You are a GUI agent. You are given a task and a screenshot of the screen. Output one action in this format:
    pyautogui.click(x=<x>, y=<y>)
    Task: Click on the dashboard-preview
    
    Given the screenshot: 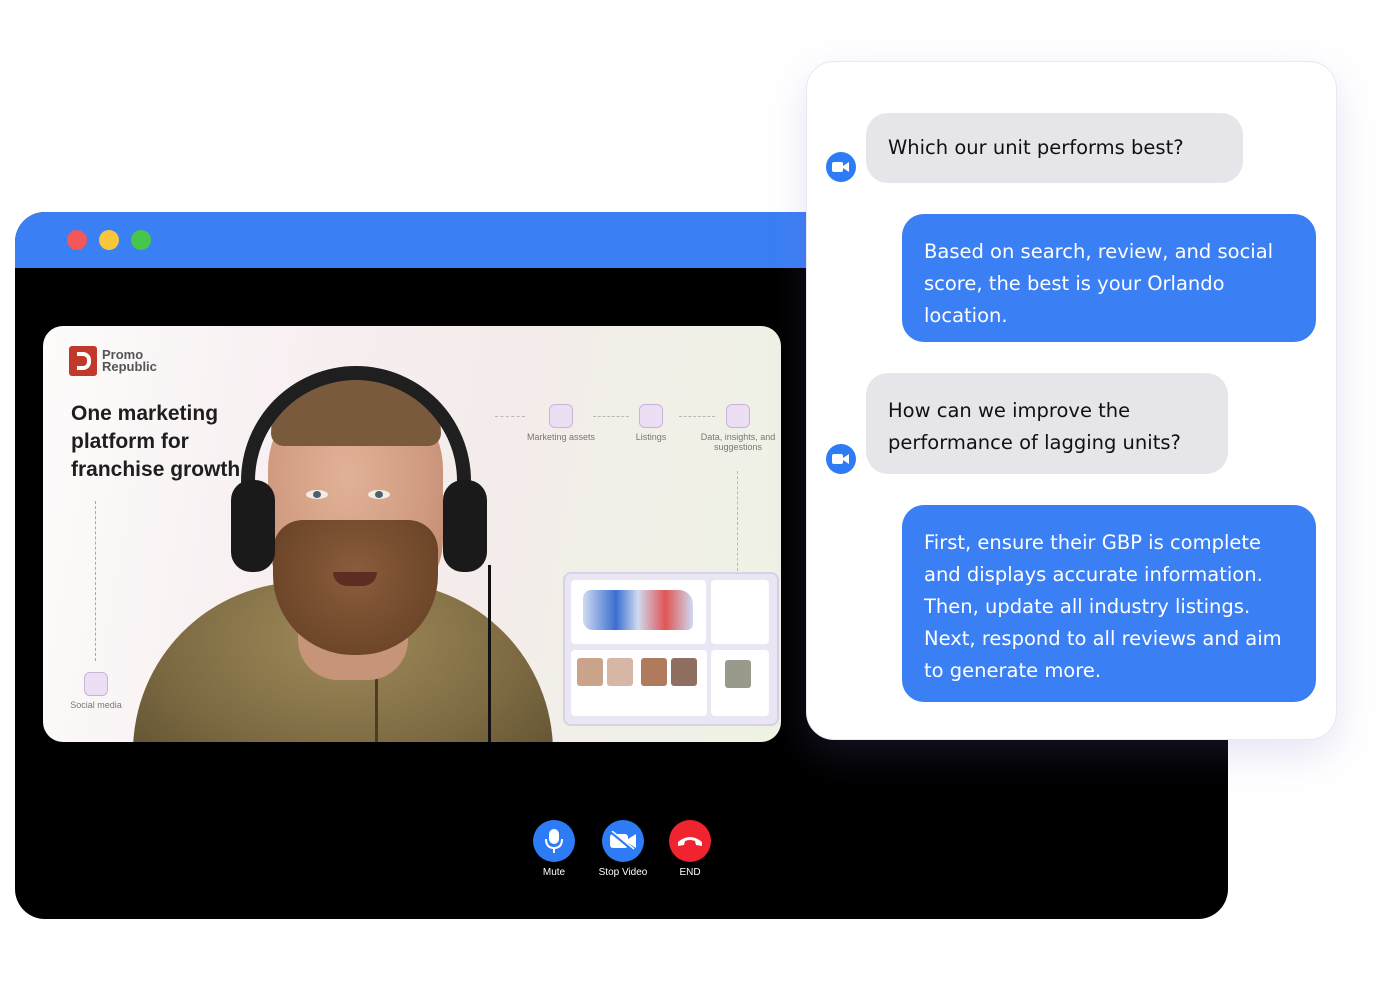 What is the action you would take?
    pyautogui.click(x=671, y=649)
    